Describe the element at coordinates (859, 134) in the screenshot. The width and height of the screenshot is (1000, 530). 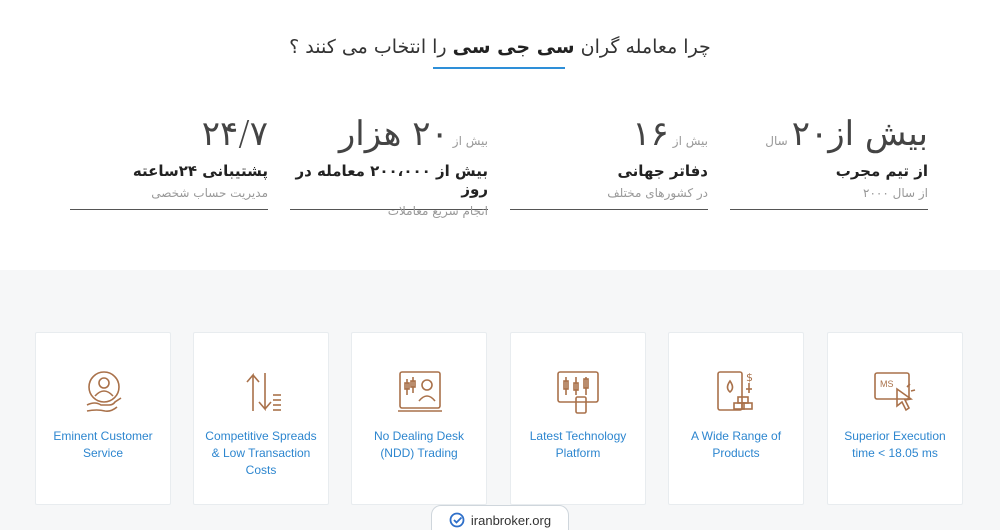
I see `stat-value: بیش از۲۰` at that location.